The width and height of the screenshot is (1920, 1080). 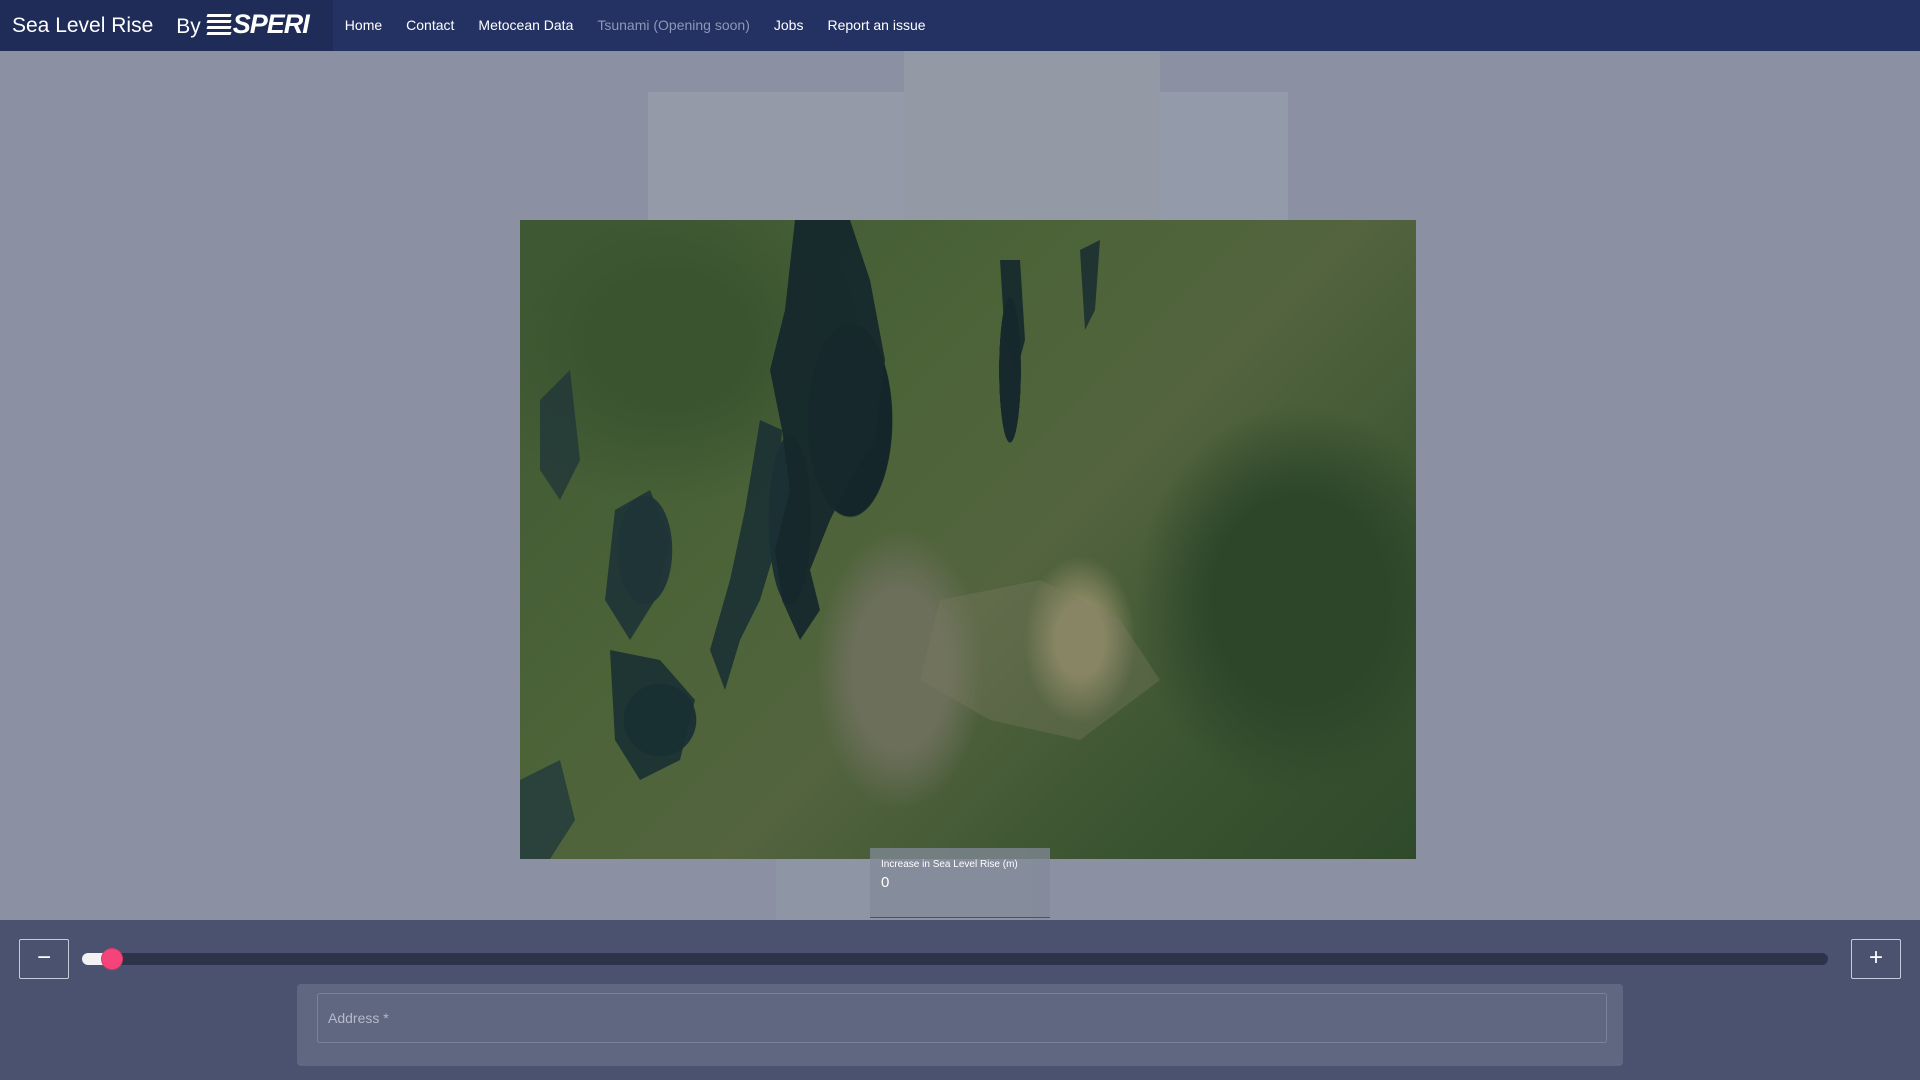 What do you see at coordinates (525, 25) in the screenshot?
I see `nav-link-metocean-data: Metocean Data` at bounding box center [525, 25].